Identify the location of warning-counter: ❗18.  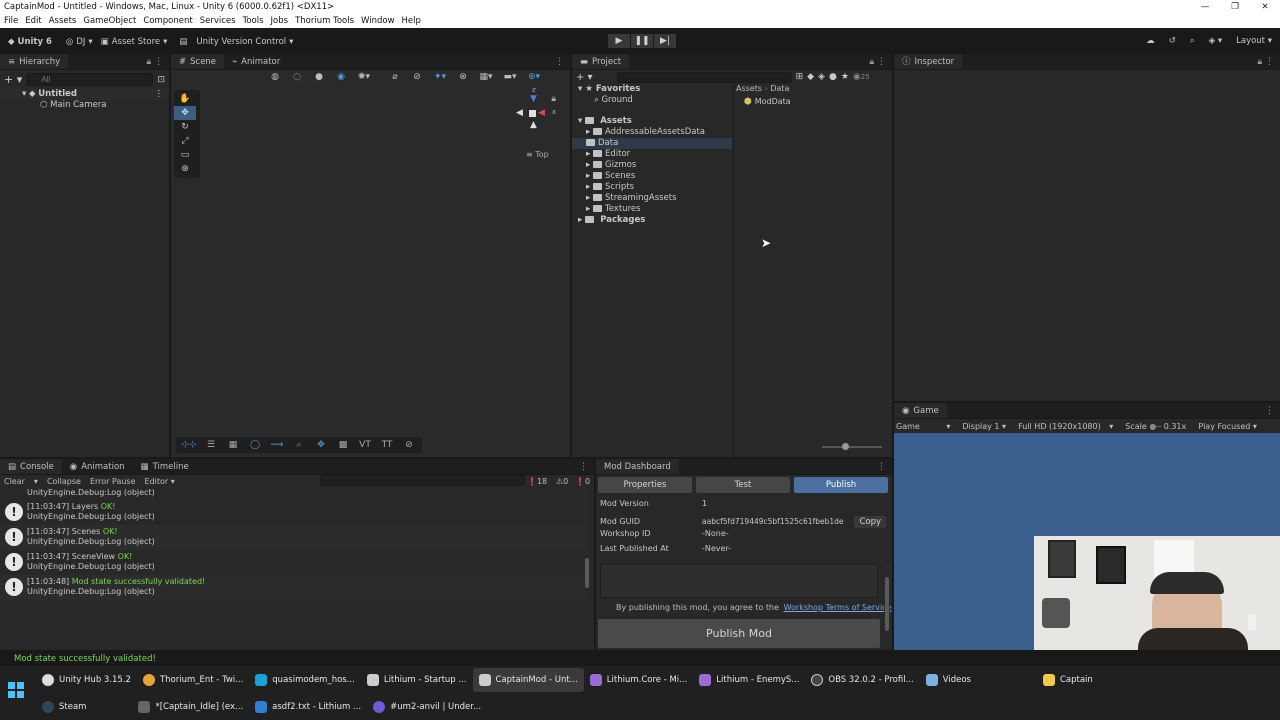
(537, 481).